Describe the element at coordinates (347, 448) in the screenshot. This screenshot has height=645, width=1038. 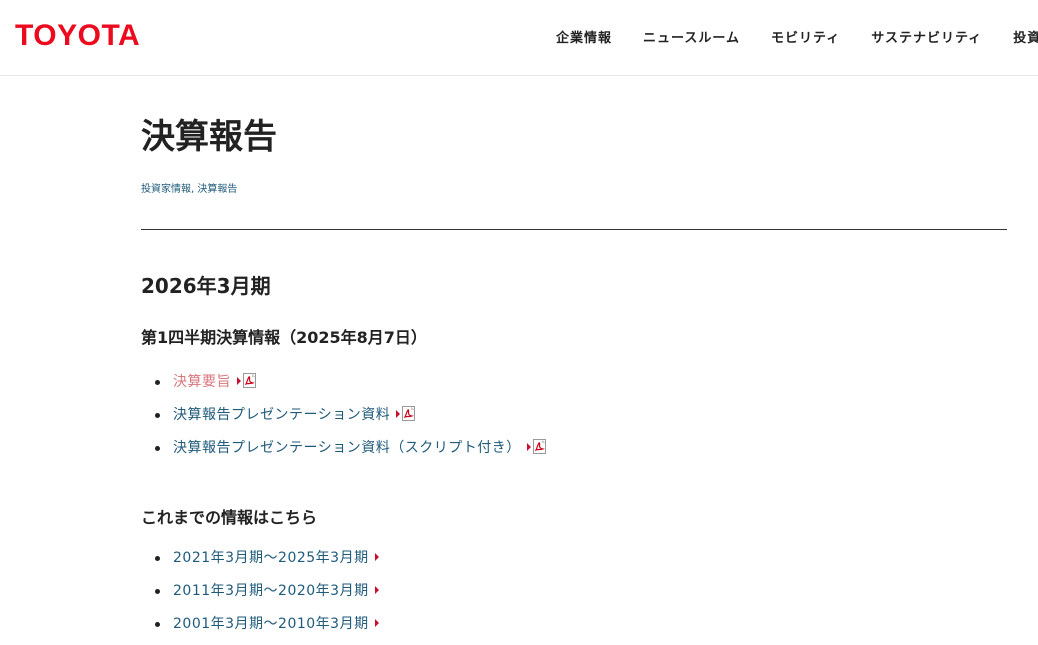
I see `doc-link-presentation-script: 決算報告プレゼンテーション資料（スクリプト付き）` at that location.